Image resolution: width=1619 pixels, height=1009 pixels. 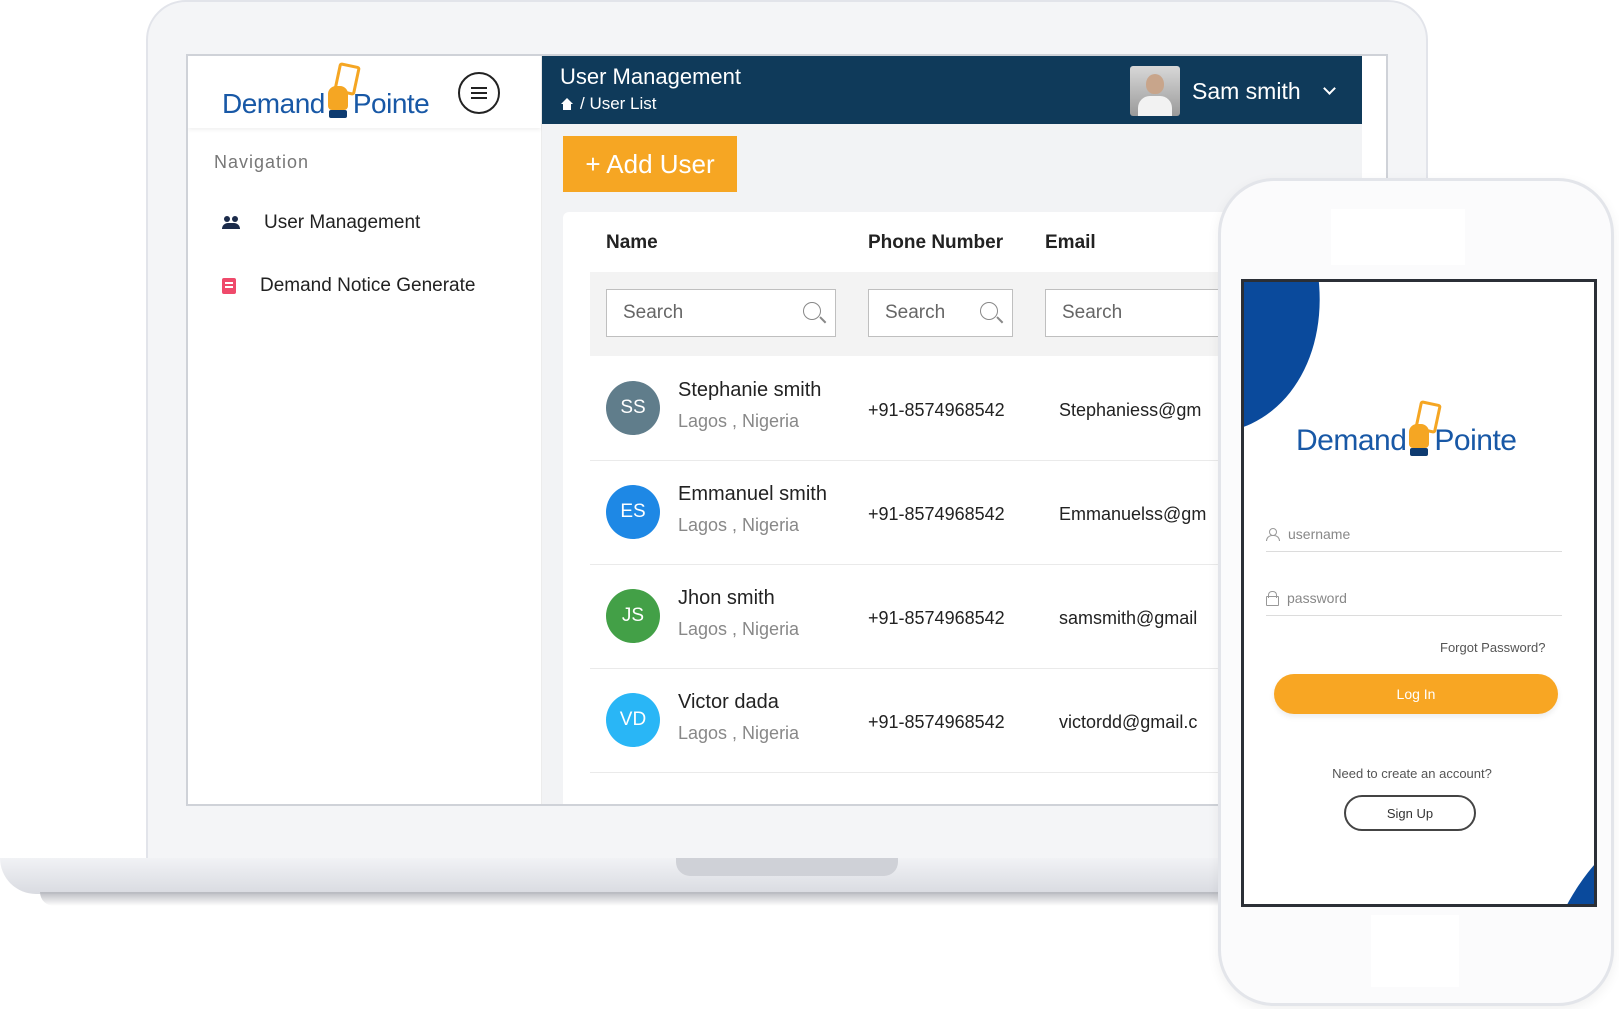 What do you see at coordinates (750, 390) in the screenshot?
I see `user-name: Stephanie smith` at bounding box center [750, 390].